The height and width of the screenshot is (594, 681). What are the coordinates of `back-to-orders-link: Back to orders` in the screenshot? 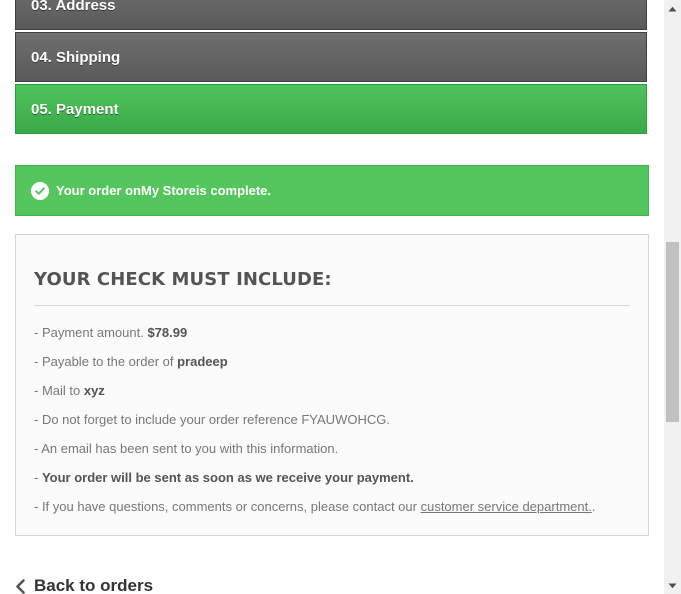 It's located at (84, 585).